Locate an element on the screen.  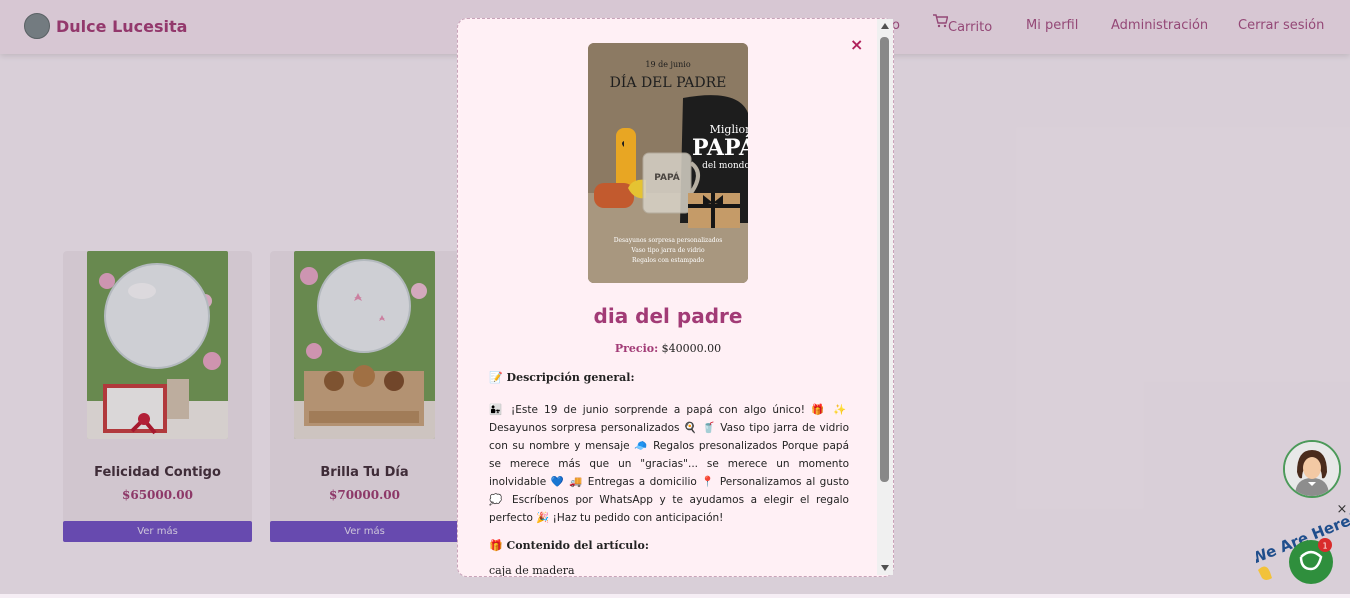
promo-headline: DÍA DEL PADRE is located at coordinates (668, 82).